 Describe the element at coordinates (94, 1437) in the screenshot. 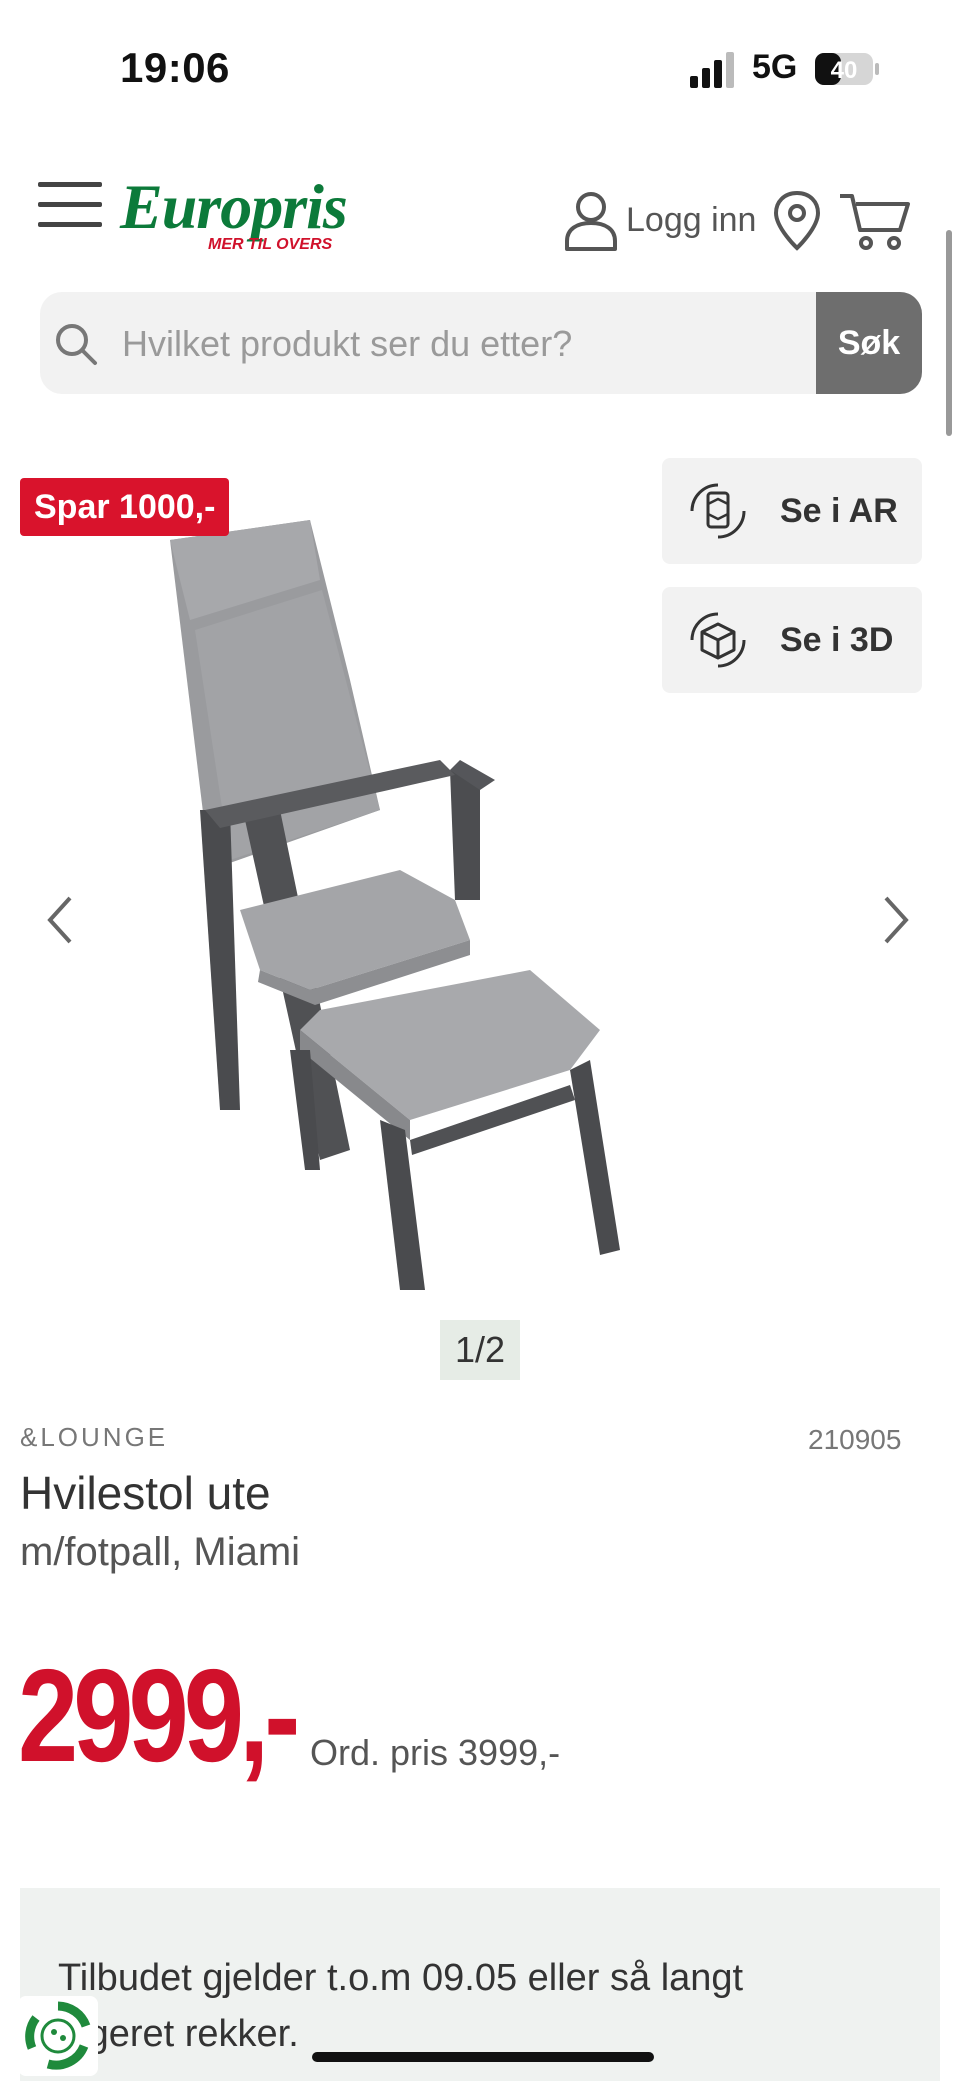

I see `product-brand: &LOUNGE` at that location.